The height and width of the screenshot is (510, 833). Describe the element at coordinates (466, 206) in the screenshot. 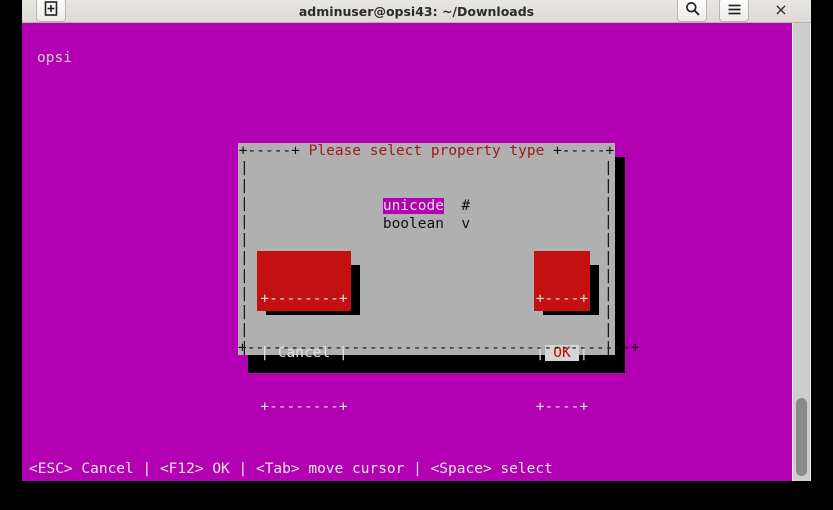

I see `option-marker-unicode: #` at that location.